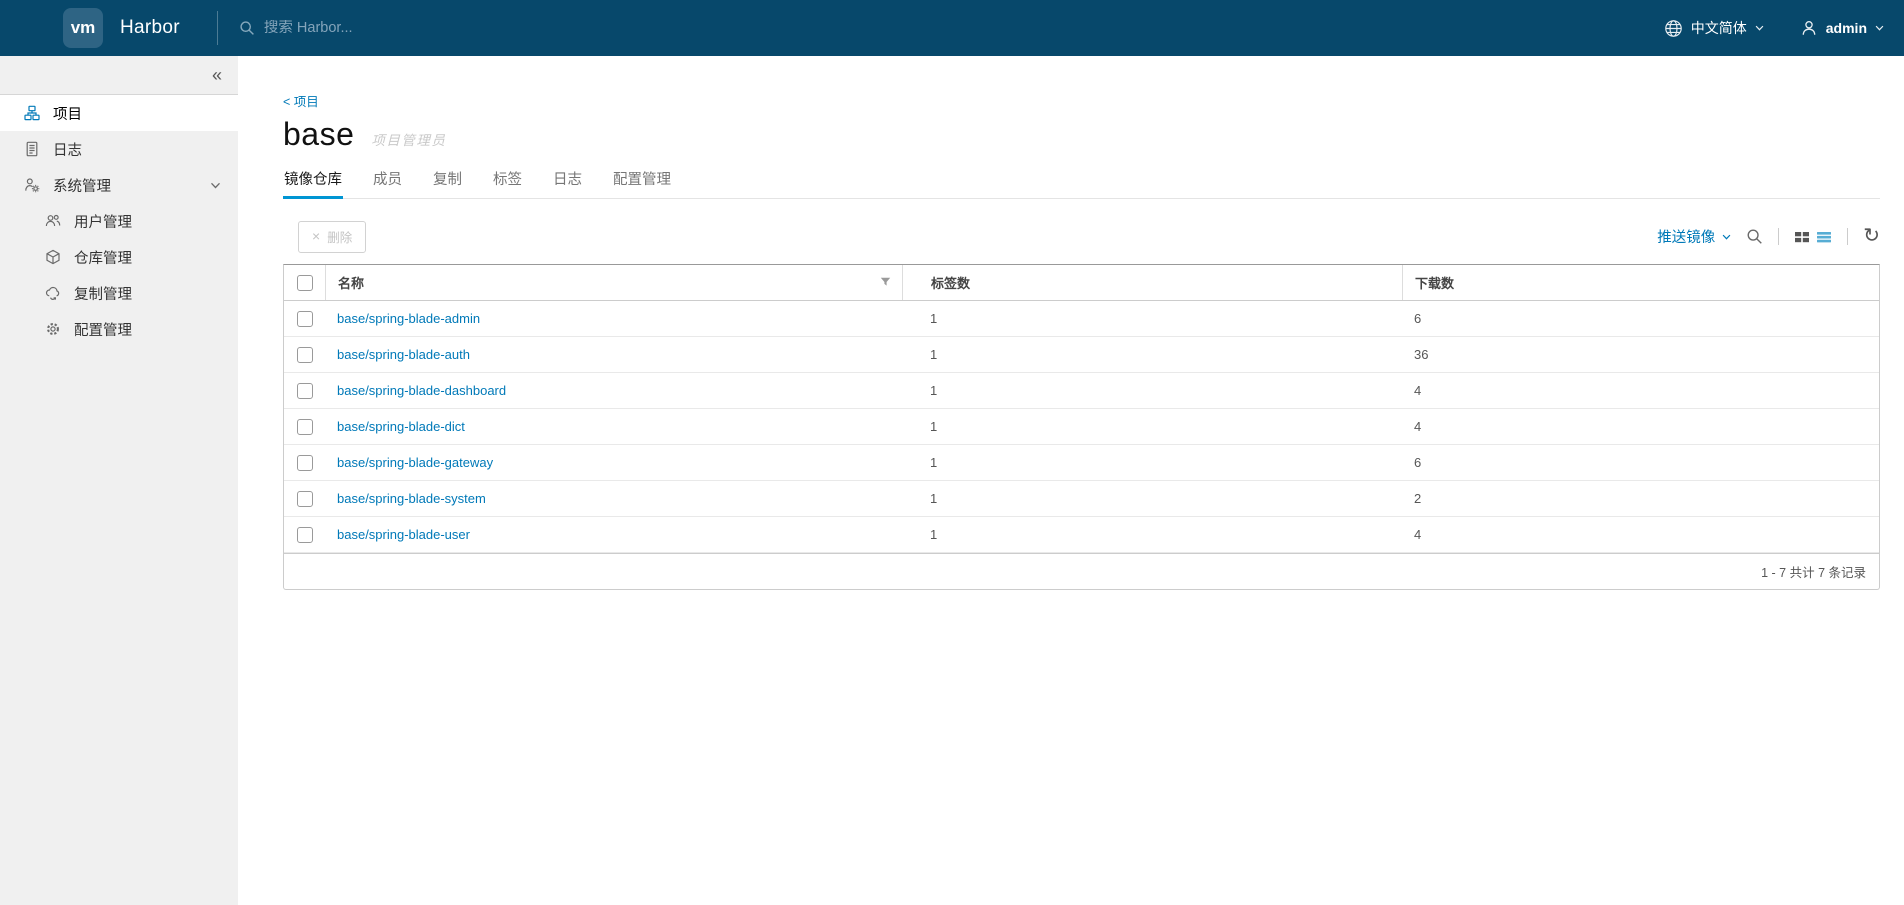 This screenshot has width=1904, height=905. I want to click on repository-link: base/spring-blade-admin, so click(408, 318).